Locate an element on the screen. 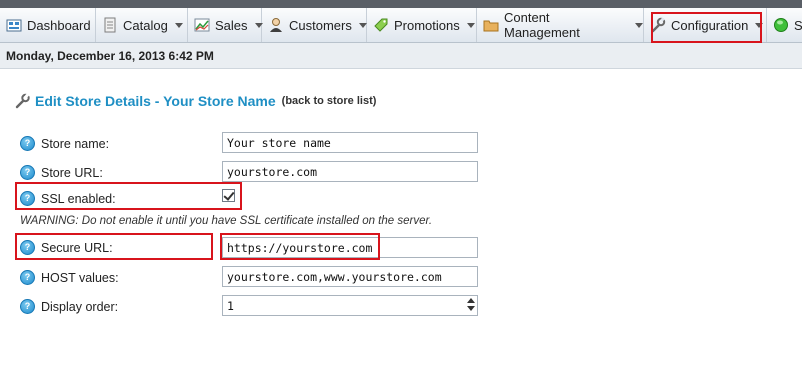 This screenshot has height=380, width=802. ssl-enabled-checkbox is located at coordinates (228, 195).